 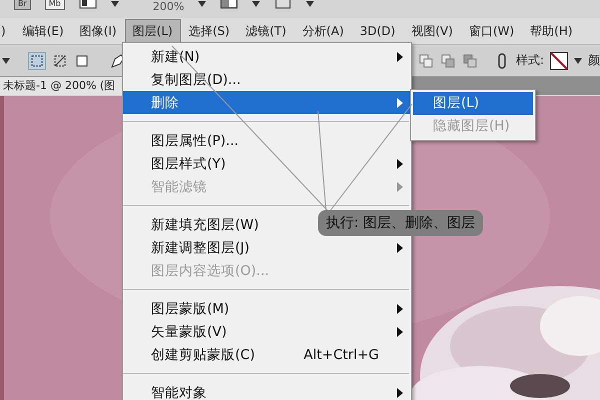 What do you see at coordinates (267, 102) in the screenshot?
I see `menu-entry: 删除` at bounding box center [267, 102].